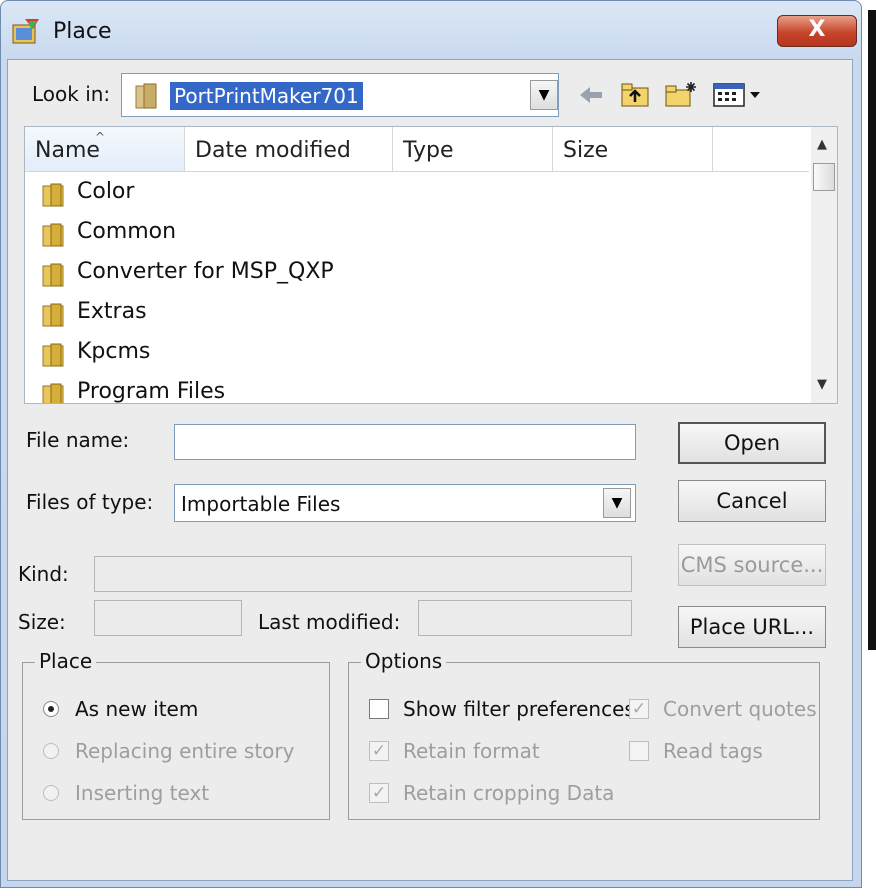 This screenshot has width=876, height=896. Describe the element at coordinates (273, 150) in the screenshot. I see `column-header-label: Date modified` at that location.